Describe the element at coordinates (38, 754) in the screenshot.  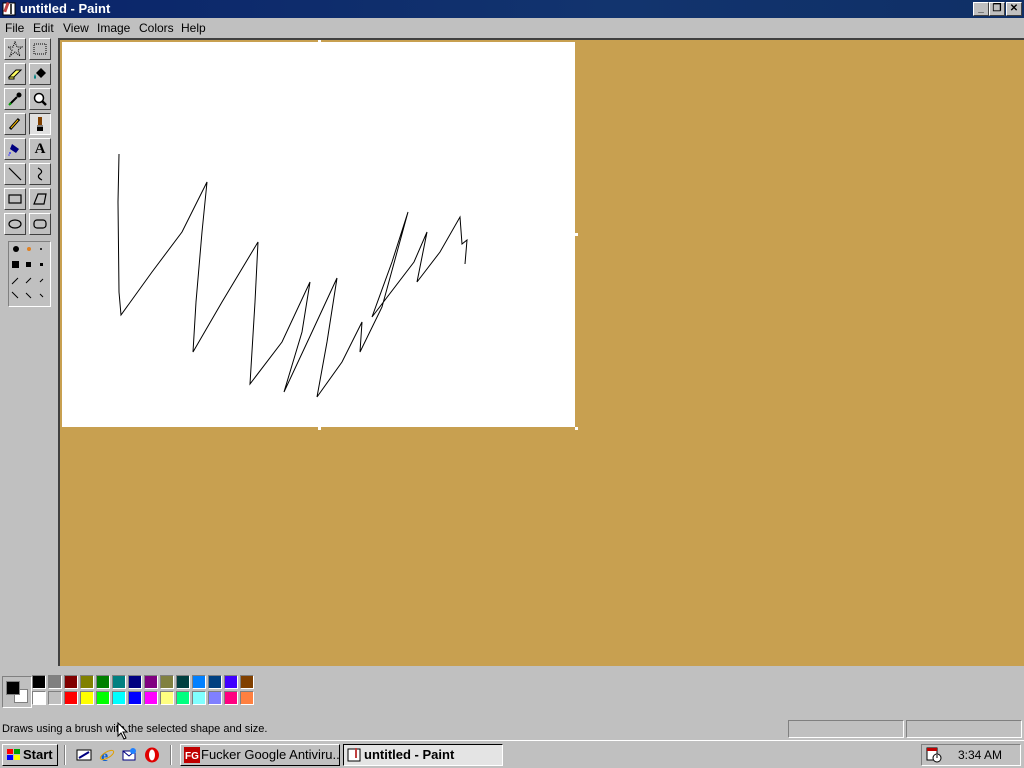
I see `start-label: Start` at that location.